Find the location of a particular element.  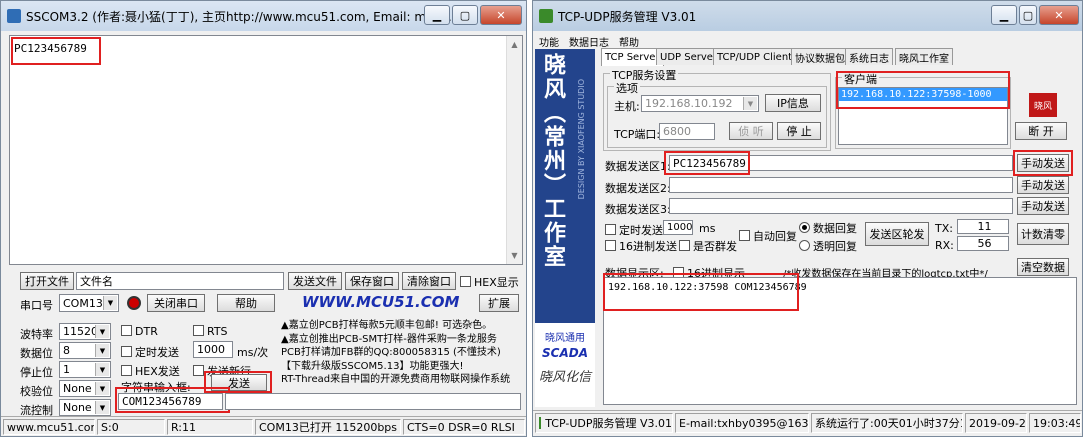

send-area-2-label: 数据发送区2: is located at coordinates (638, 188).